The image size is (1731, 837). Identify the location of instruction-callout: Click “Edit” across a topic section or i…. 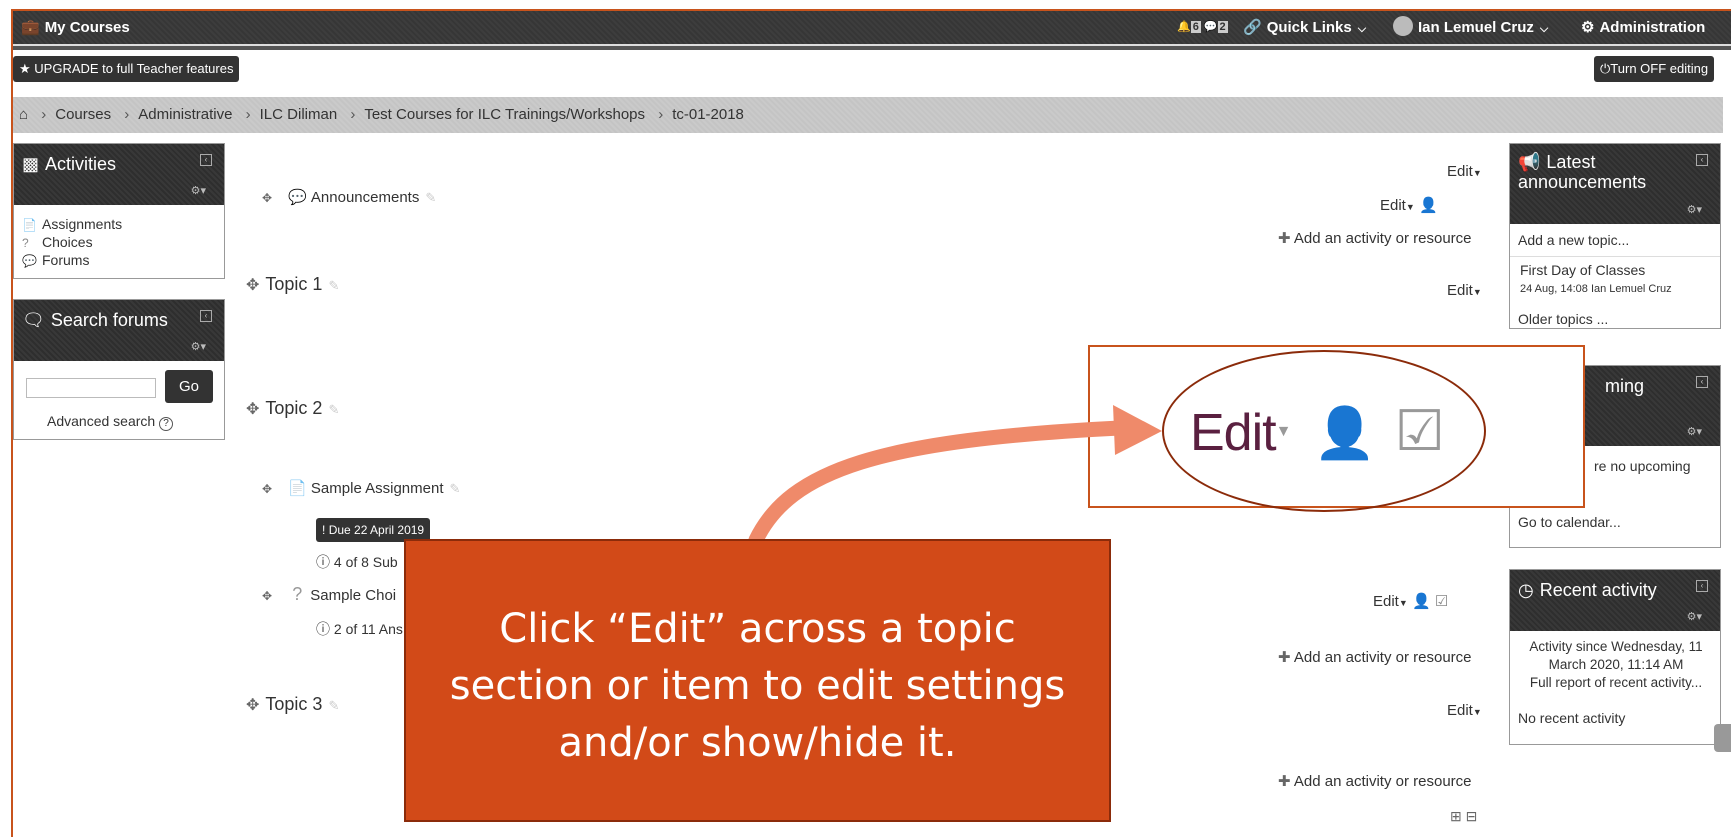
(757, 680).